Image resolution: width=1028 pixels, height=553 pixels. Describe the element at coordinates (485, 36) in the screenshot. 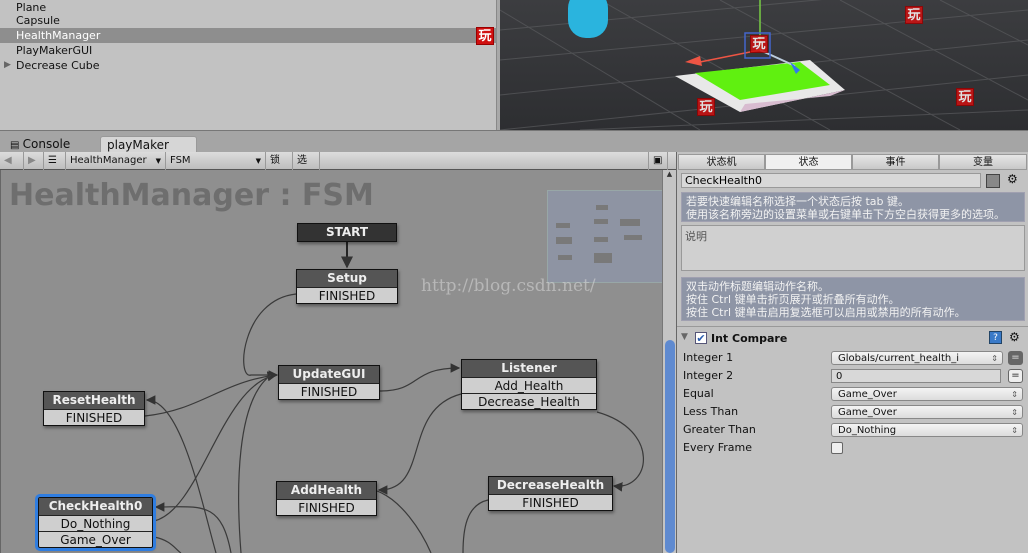

I see `playmaker-badge-icon: 玩` at that location.